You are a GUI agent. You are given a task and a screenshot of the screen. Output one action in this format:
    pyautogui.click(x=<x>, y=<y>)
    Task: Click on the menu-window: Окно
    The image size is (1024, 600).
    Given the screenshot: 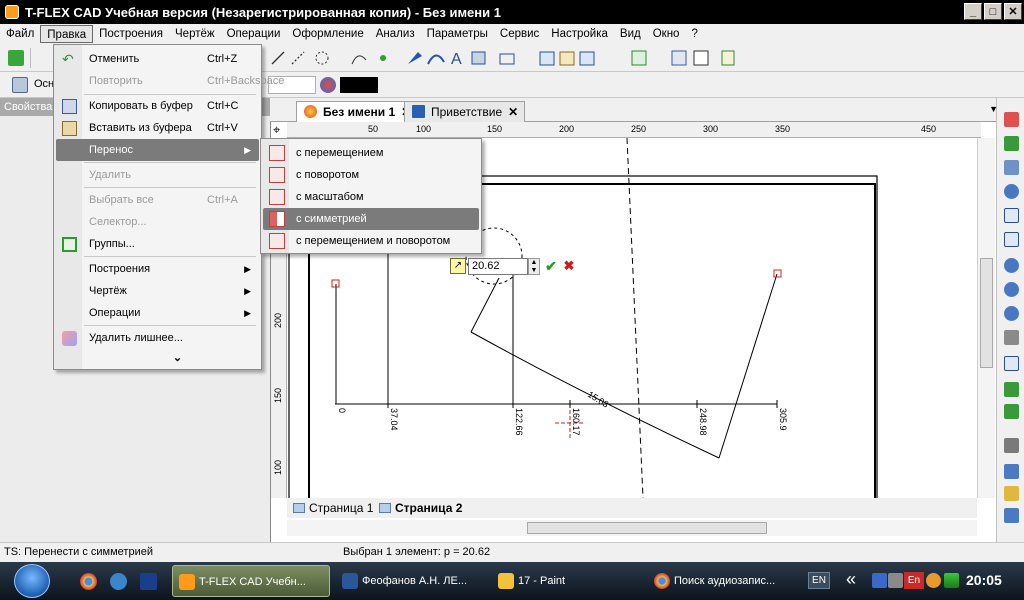 What is the action you would take?
    pyautogui.click(x=666, y=34)
    